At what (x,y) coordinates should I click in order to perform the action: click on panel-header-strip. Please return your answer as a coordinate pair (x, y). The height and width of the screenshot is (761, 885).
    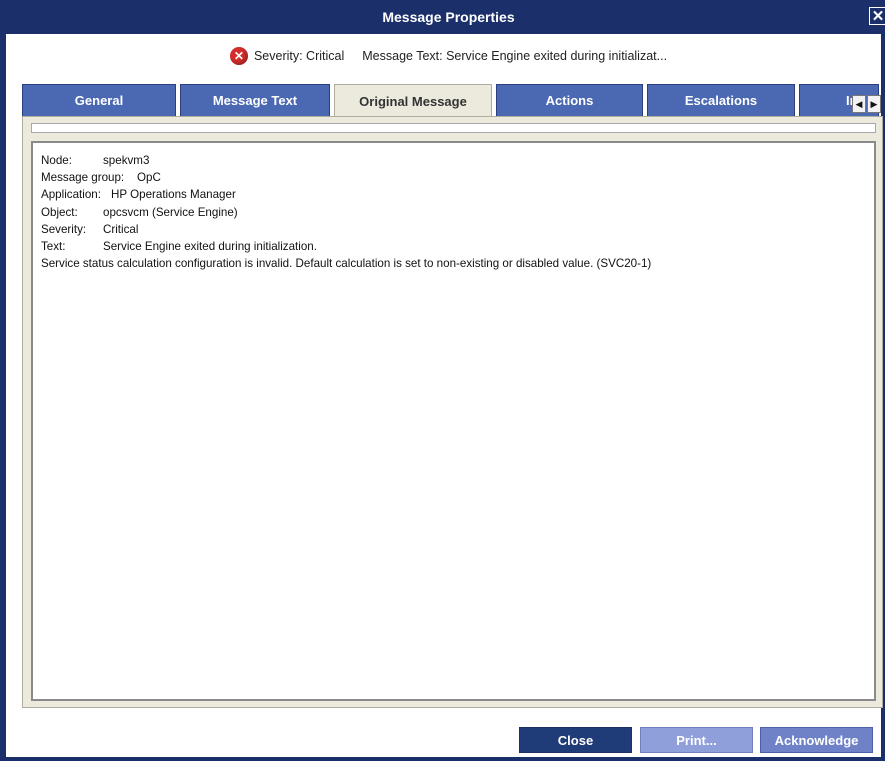
    Looking at the image, I should click on (453, 128).